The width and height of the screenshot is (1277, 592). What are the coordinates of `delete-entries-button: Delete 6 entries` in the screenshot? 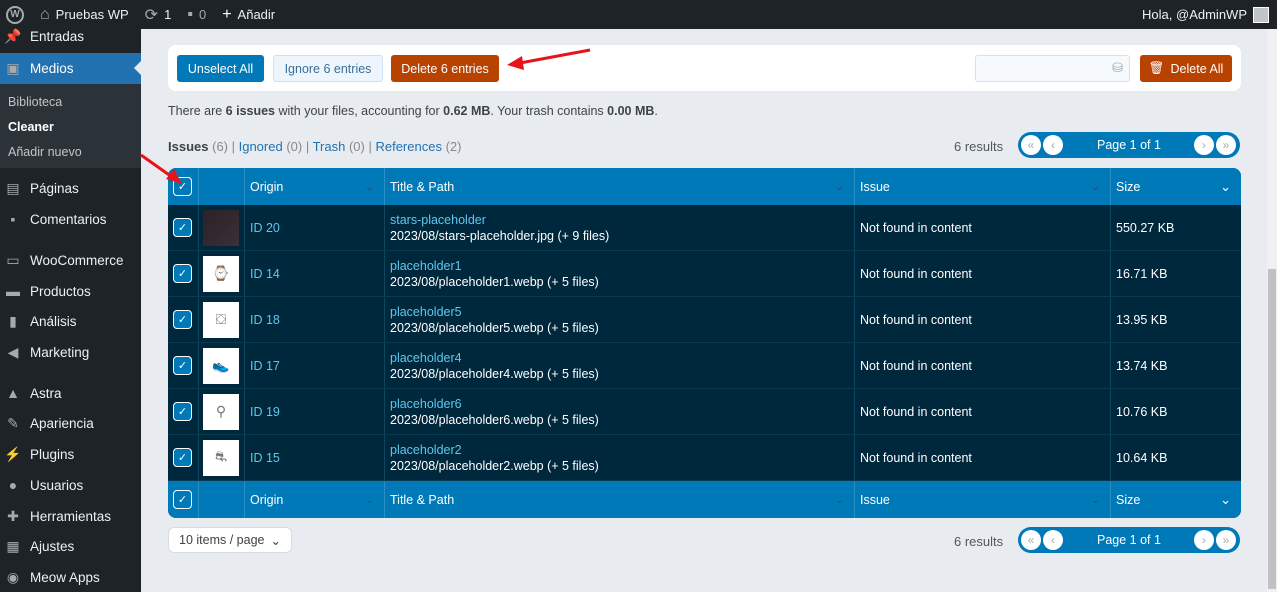 It's located at (445, 68).